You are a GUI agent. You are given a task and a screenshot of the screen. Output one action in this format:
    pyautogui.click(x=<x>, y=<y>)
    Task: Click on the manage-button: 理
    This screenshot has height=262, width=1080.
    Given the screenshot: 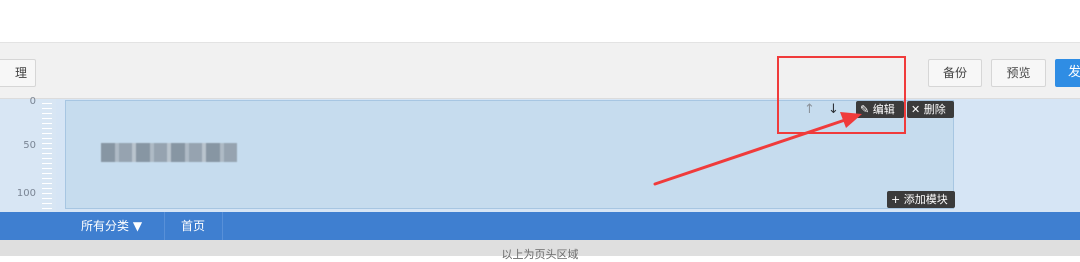 What is the action you would take?
    pyautogui.click(x=18, y=73)
    